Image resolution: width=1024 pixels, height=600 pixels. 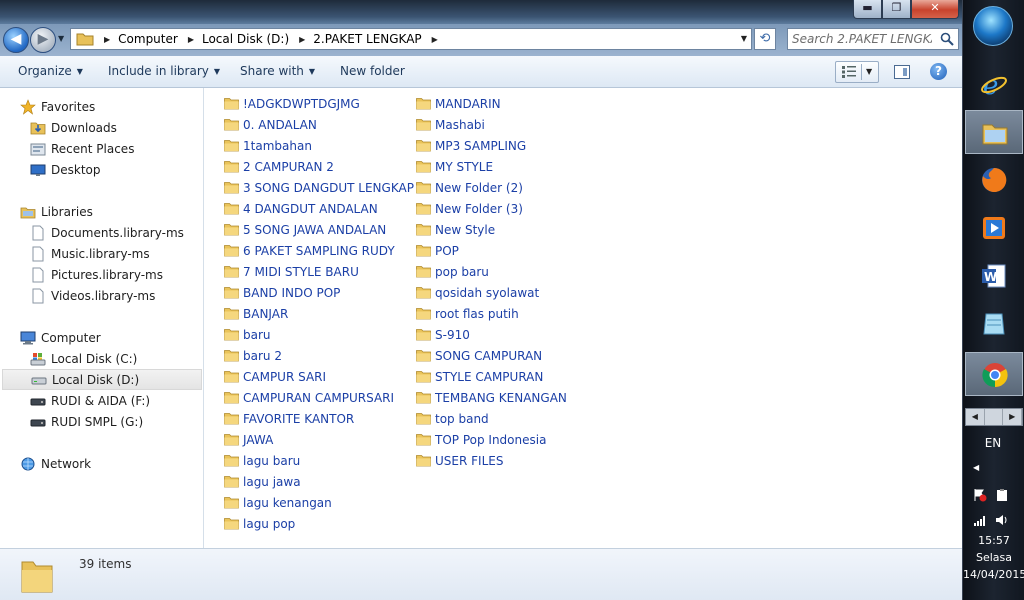 What do you see at coordinates (450, 124) in the screenshot?
I see `folder-item: Mashabi` at bounding box center [450, 124].